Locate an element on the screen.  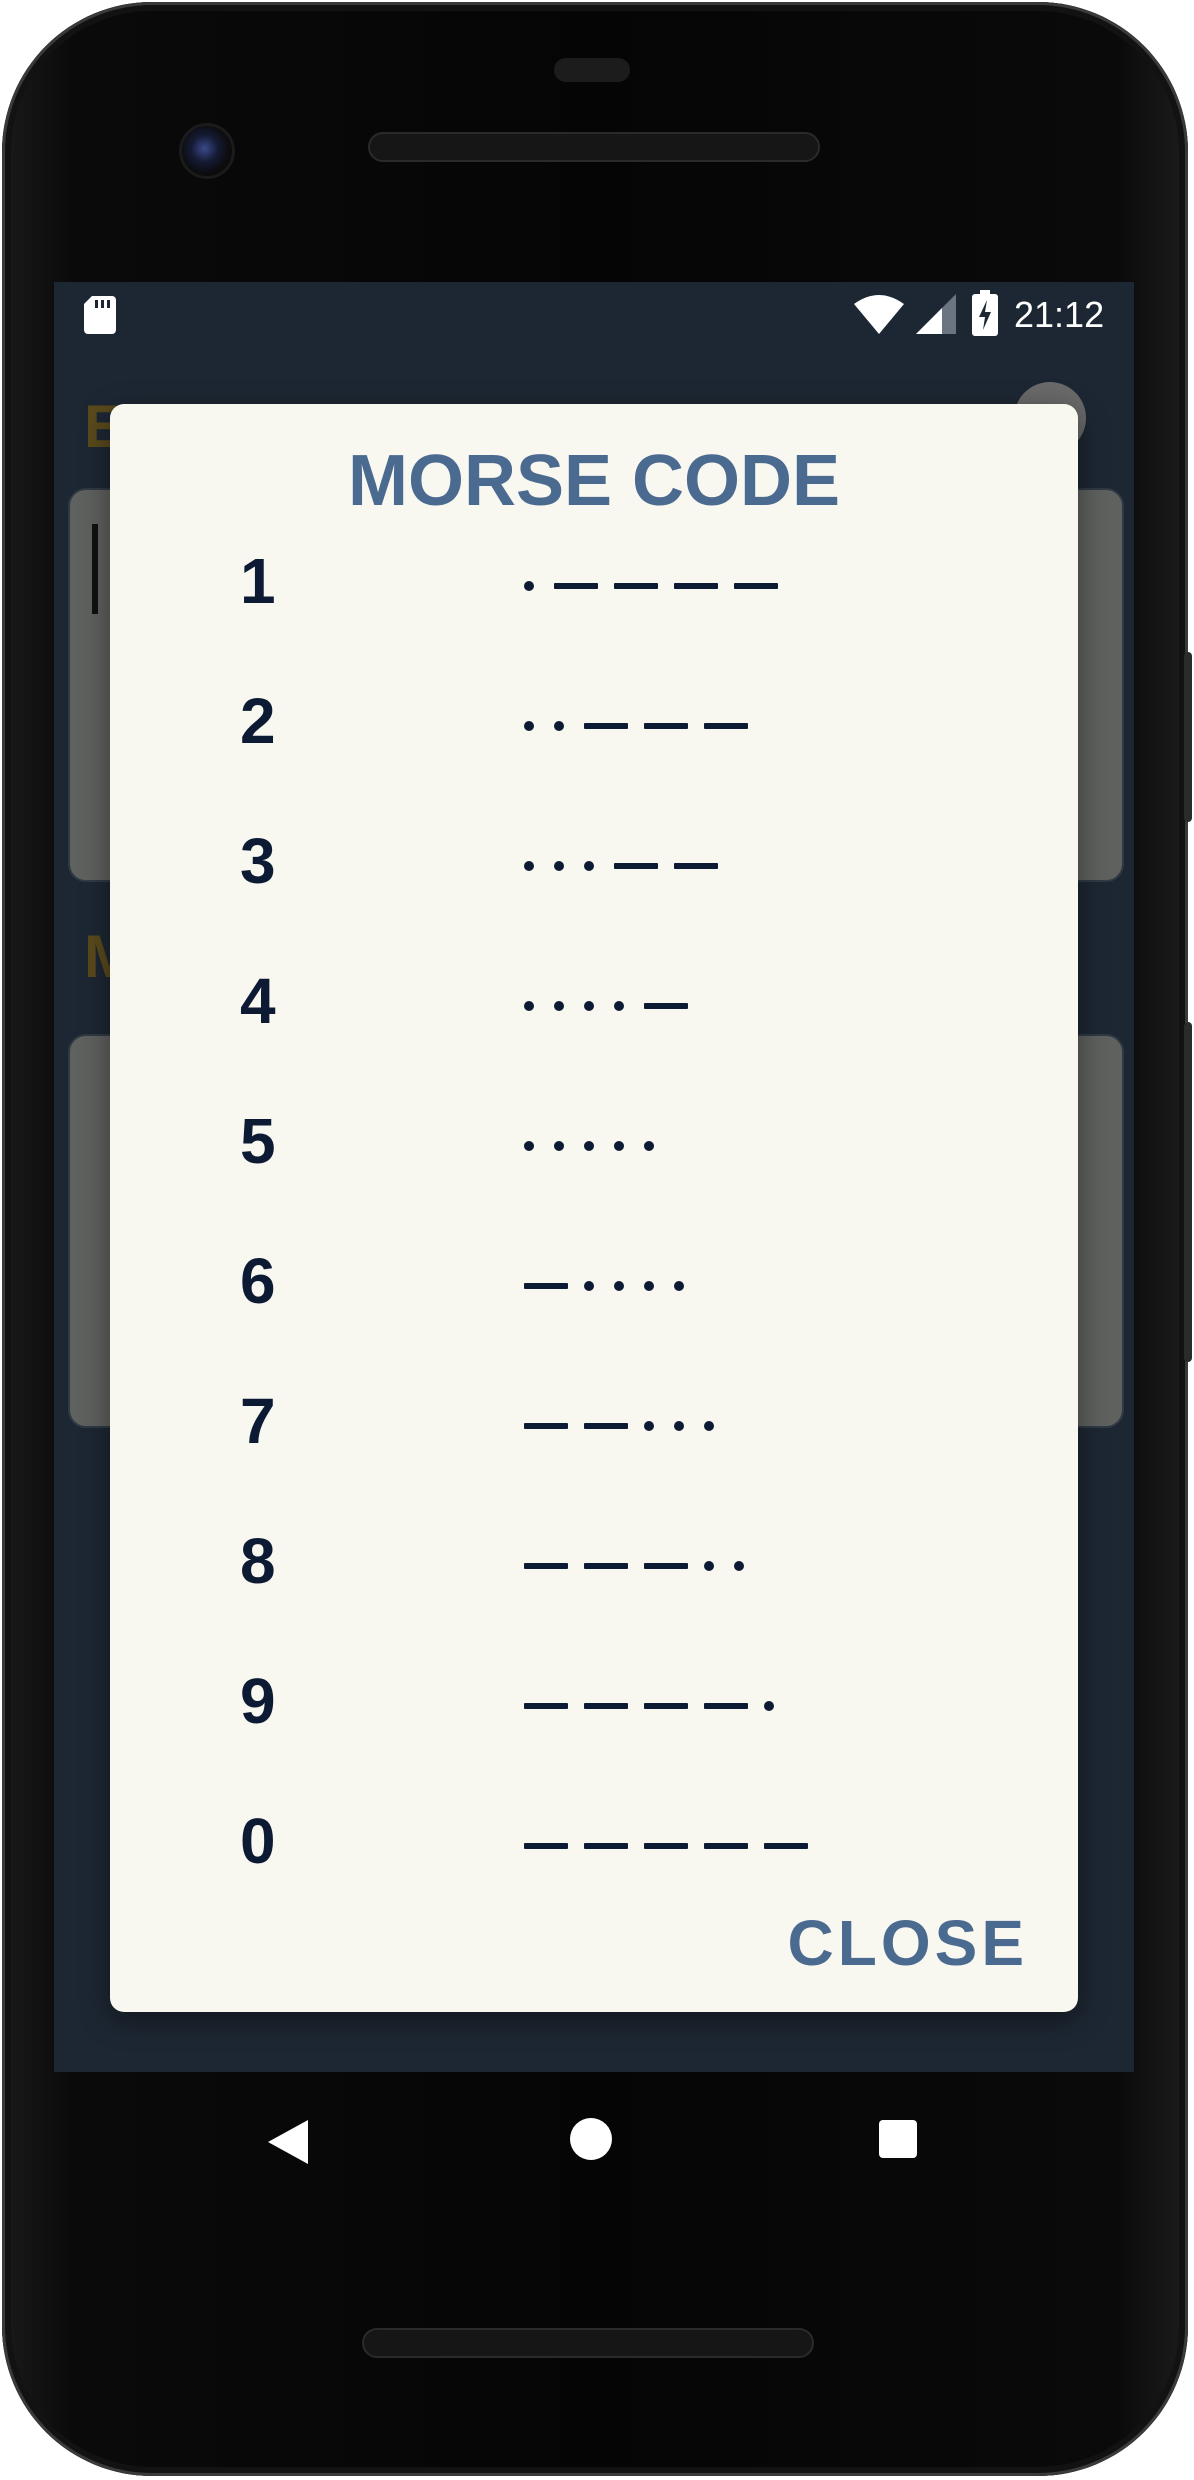
navigation-bar is located at coordinates (594, 2142).